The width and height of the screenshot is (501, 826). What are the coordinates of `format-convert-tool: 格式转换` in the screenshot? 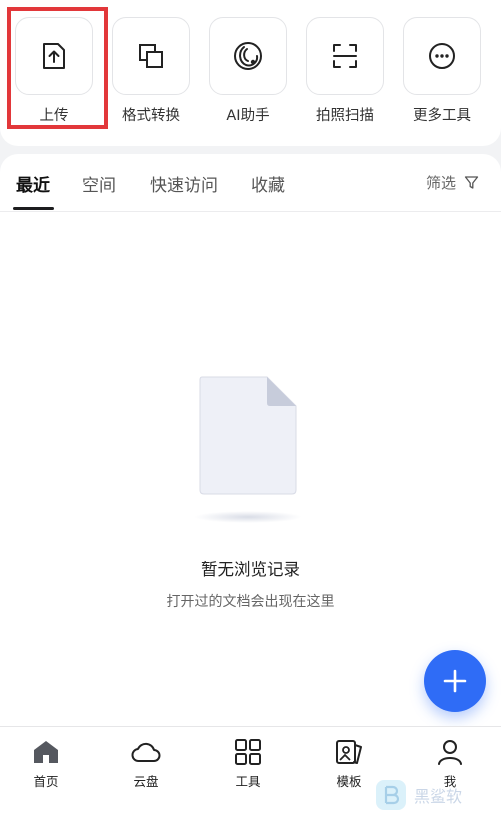 It's located at (151, 72).